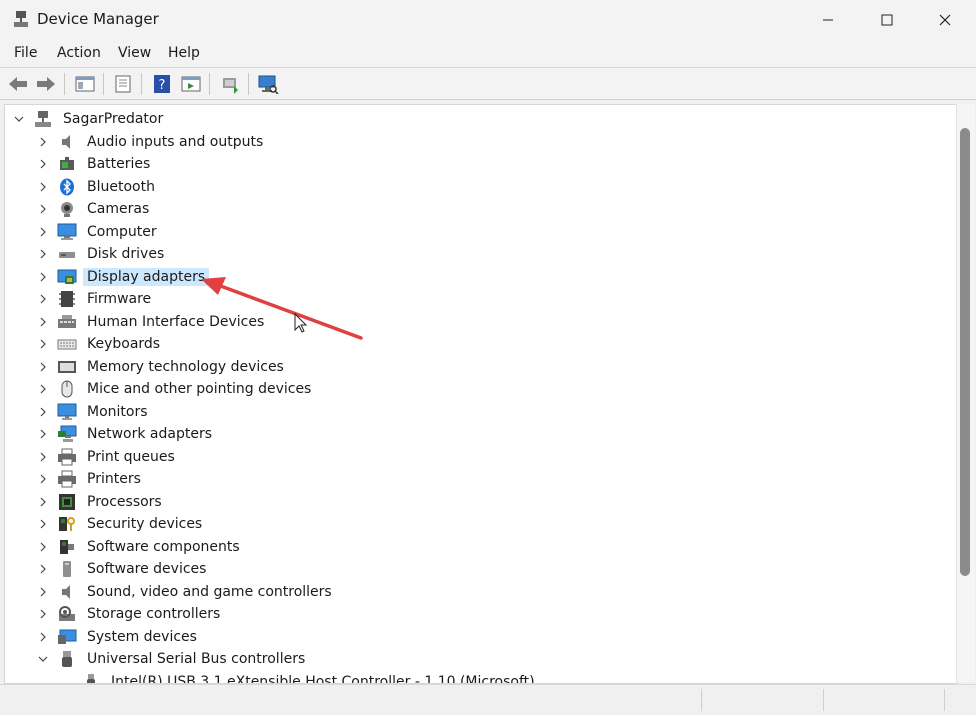  I want to click on tree-item-label: Bluetooth, so click(121, 186).